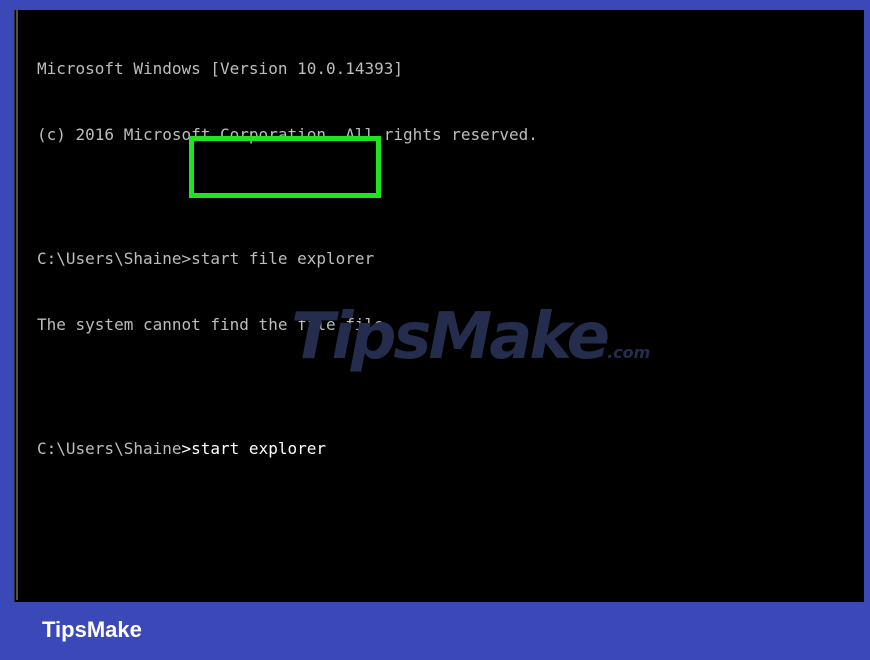 This screenshot has width=870, height=660. Describe the element at coordinates (17, 305) in the screenshot. I see `console-border` at that location.